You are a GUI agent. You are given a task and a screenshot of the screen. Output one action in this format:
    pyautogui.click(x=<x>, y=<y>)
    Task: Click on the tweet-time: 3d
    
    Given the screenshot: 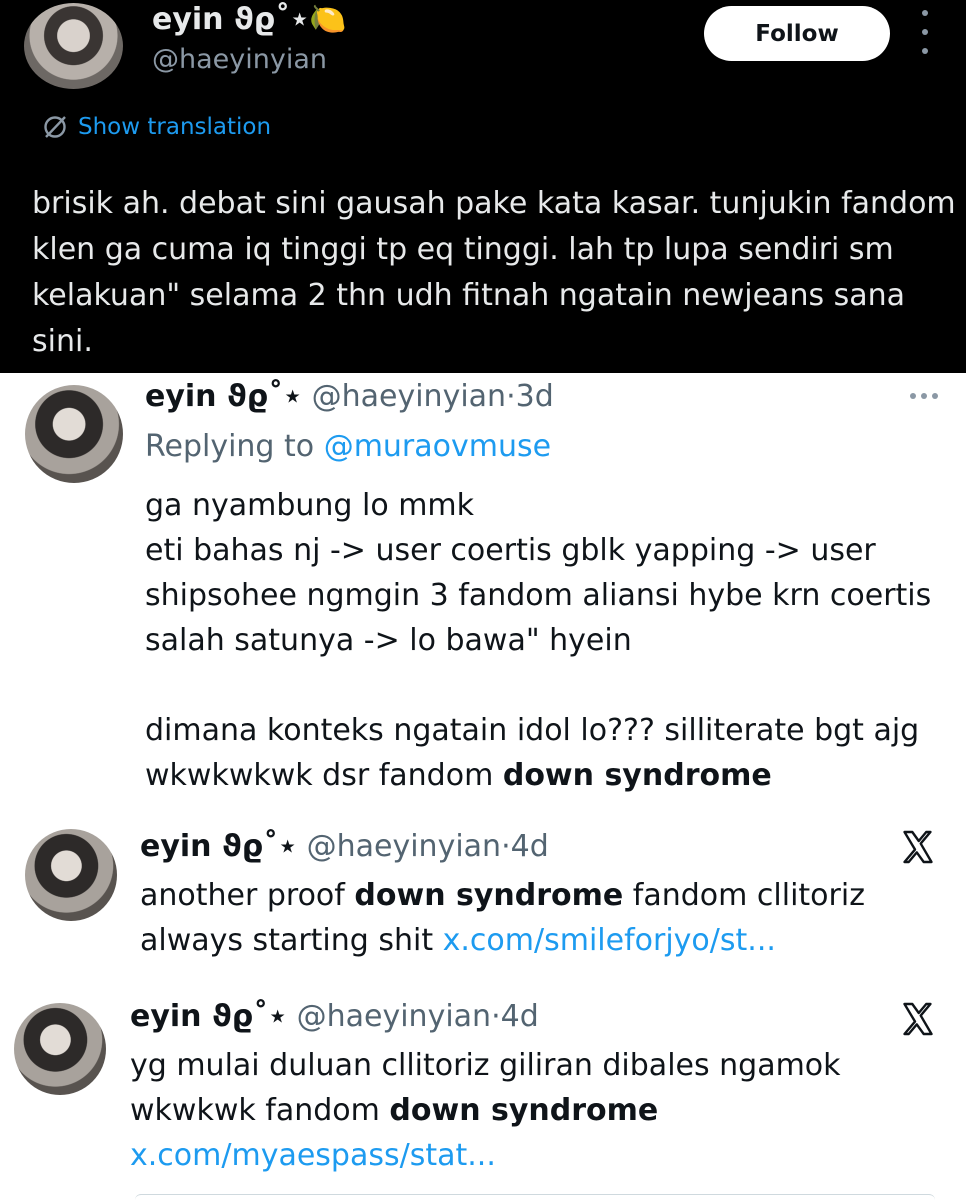 What is the action you would take?
    pyautogui.click(x=535, y=396)
    